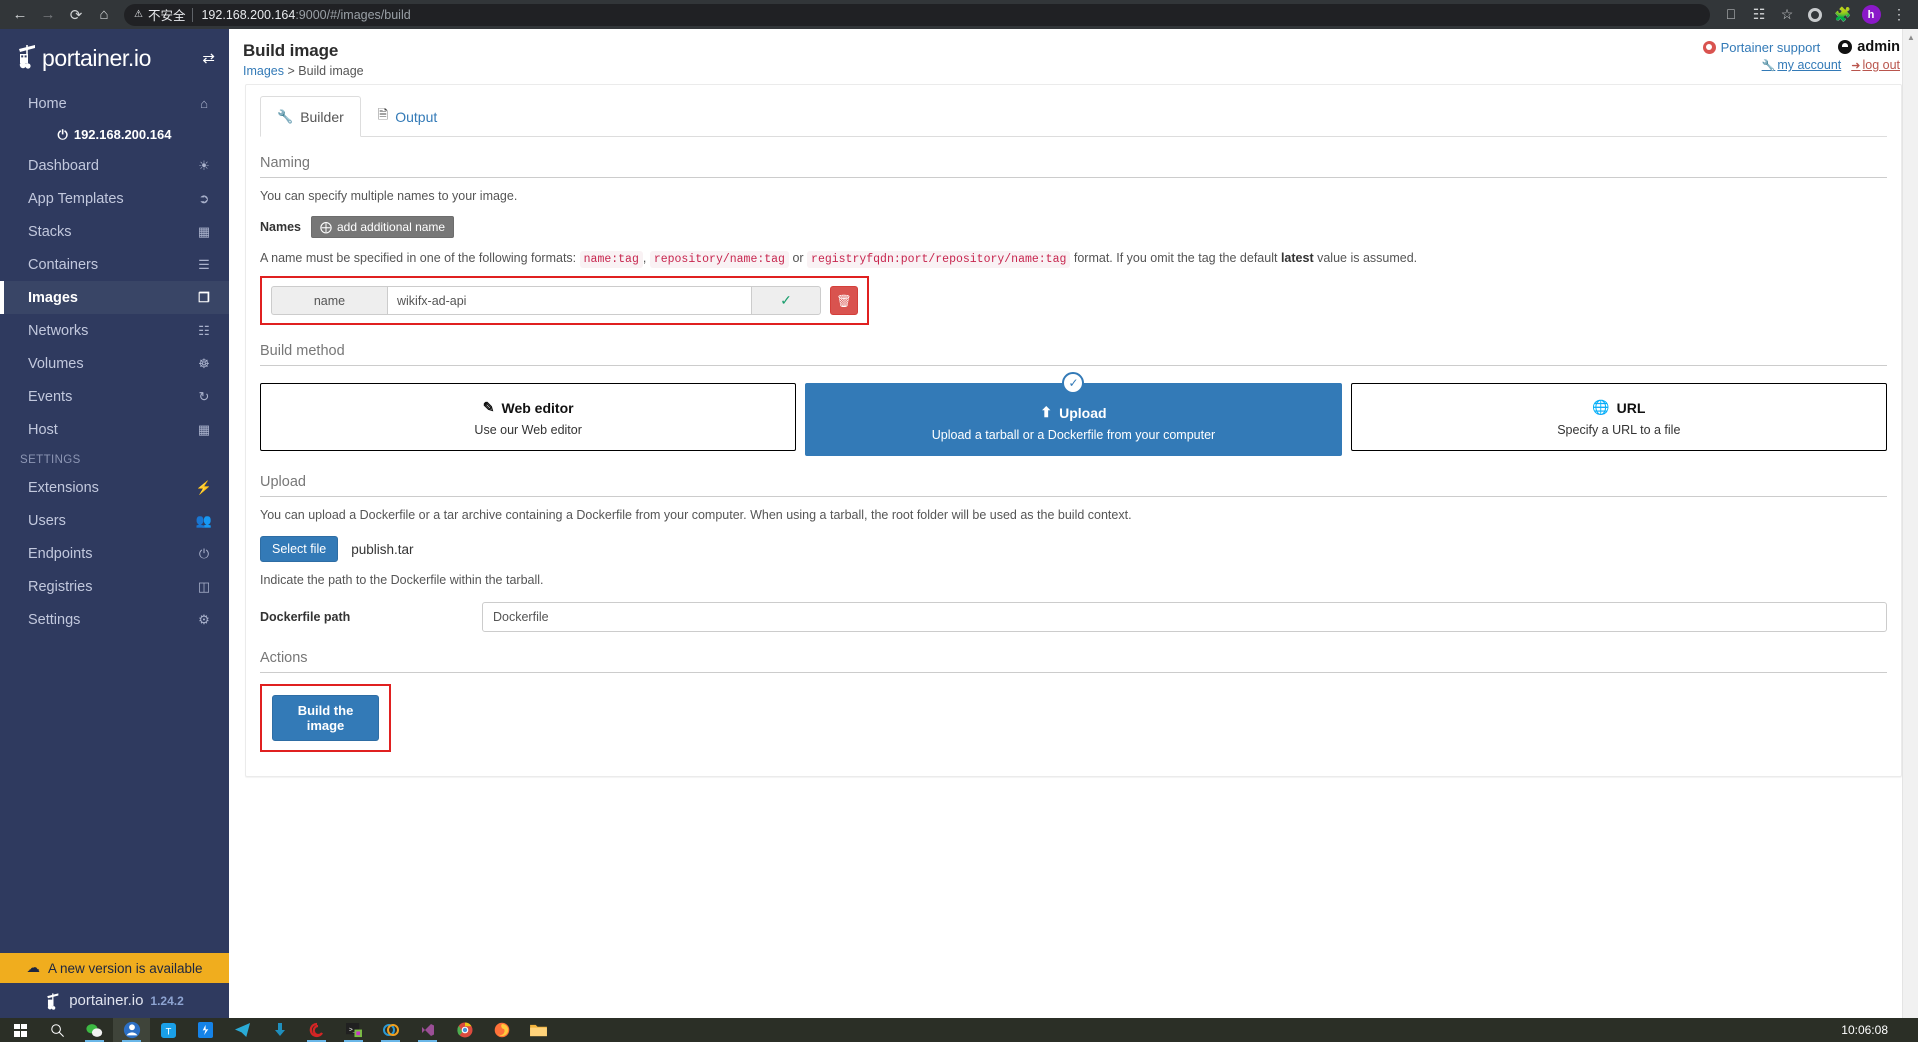  Describe the element at coordinates (569, 300) in the screenshot. I see `image-name-input` at that location.